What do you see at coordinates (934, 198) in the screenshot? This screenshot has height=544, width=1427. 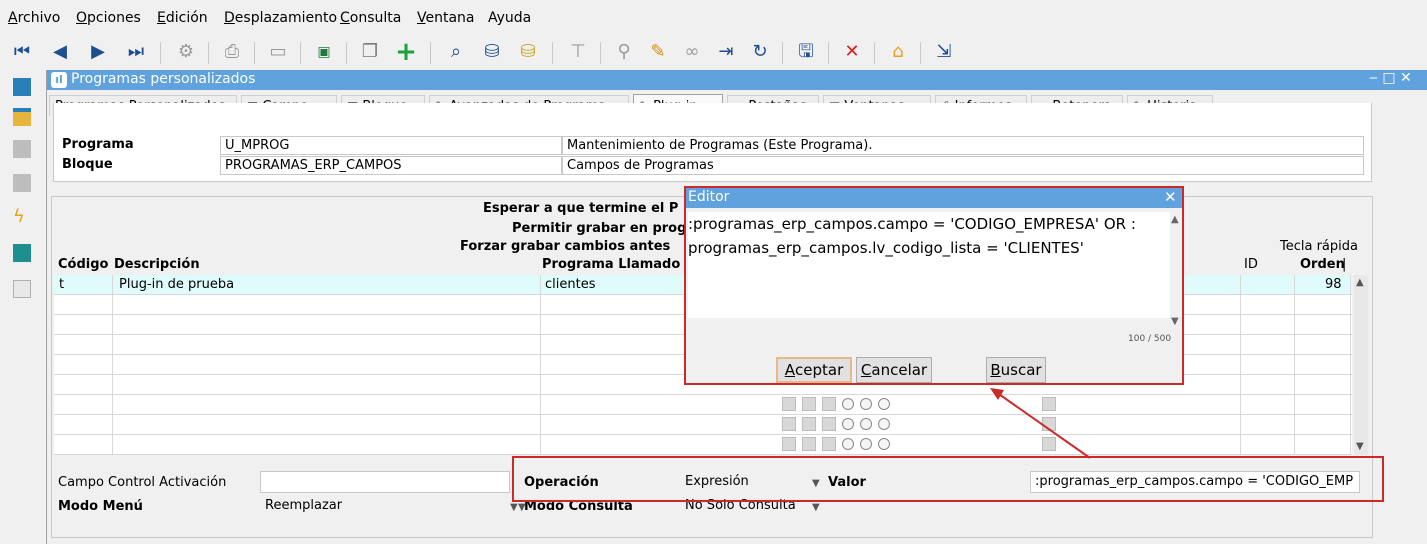 I see `editor-title-bar: Editor ✕` at bounding box center [934, 198].